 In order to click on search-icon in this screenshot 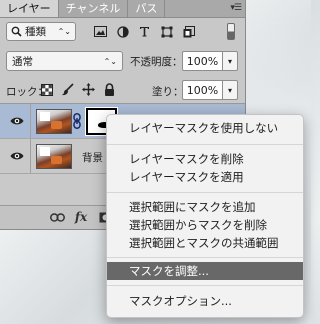, I will do `click(16, 31)`.